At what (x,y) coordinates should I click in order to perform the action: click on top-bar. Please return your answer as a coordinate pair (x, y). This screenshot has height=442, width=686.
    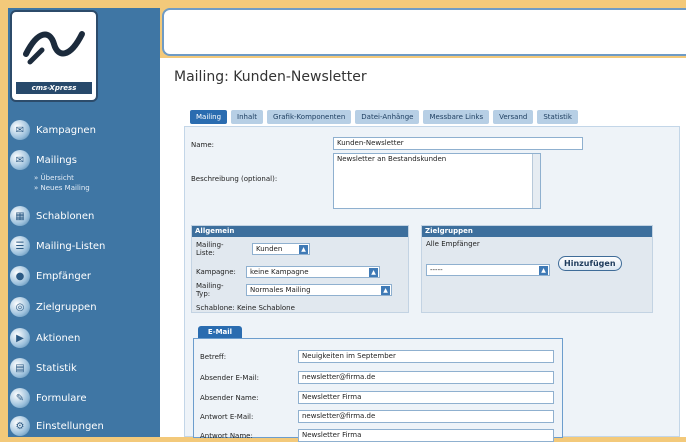
    Looking at the image, I should click on (423, 29).